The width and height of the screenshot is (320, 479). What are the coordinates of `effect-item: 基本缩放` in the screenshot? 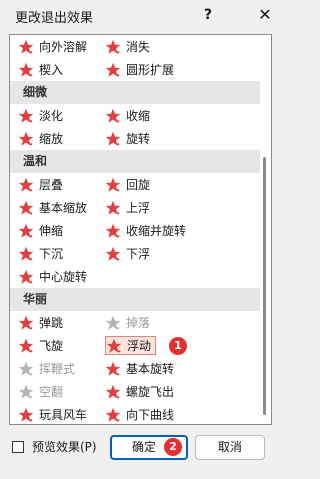 It's located at (54, 207).